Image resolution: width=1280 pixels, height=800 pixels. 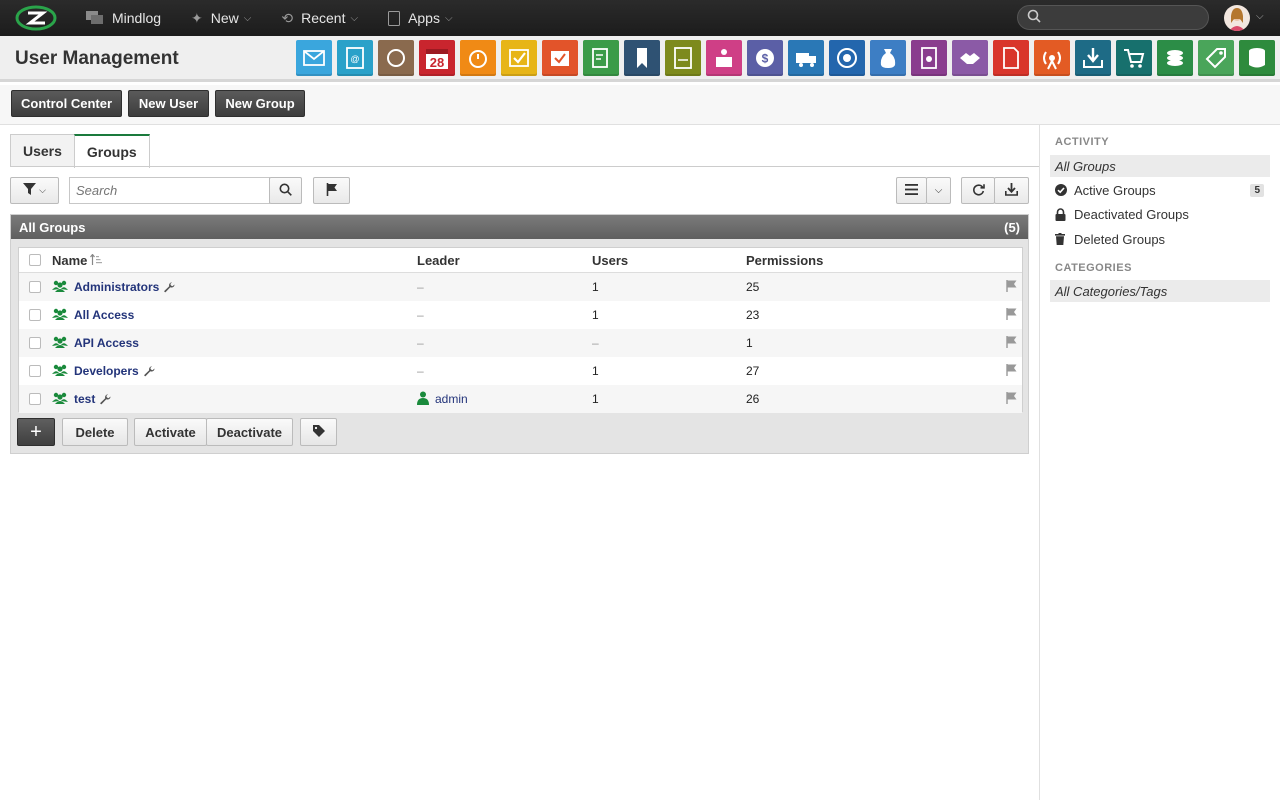 I want to click on database-app-icon, so click(x=1257, y=58).